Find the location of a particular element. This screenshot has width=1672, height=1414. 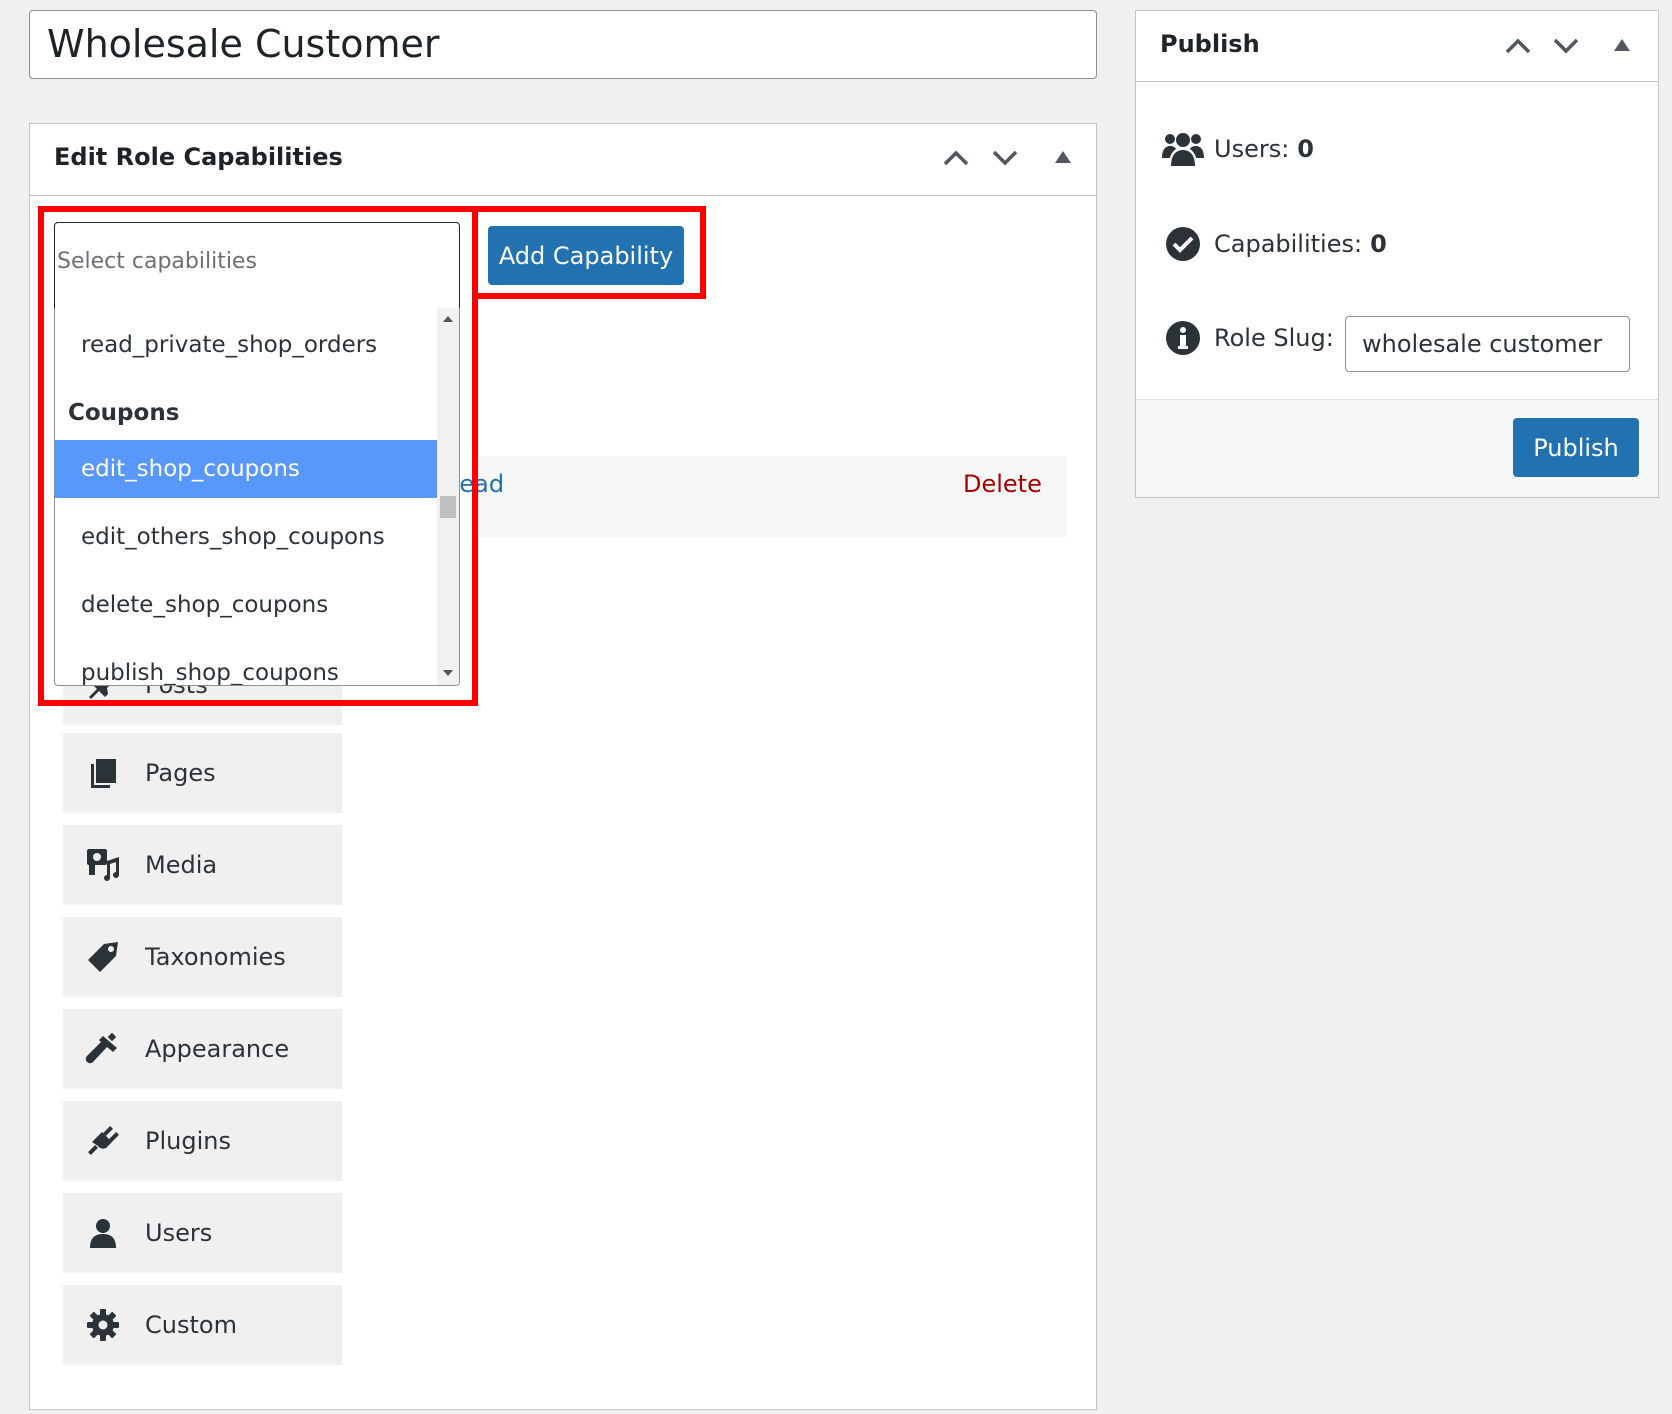

plugin-icon is located at coordinates (103, 1141).